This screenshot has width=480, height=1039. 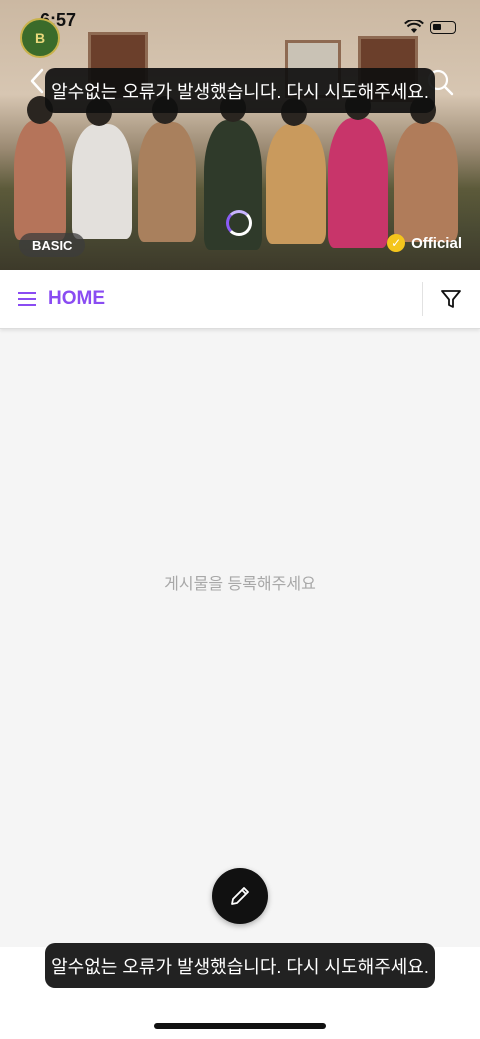 I want to click on pencil-icon, so click(x=240, y=896).